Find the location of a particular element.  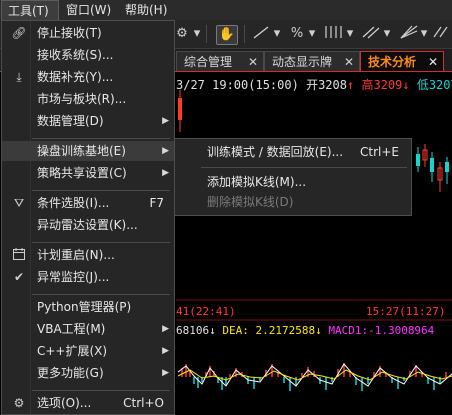

dif-value: 68106 is located at coordinates (193, 330).